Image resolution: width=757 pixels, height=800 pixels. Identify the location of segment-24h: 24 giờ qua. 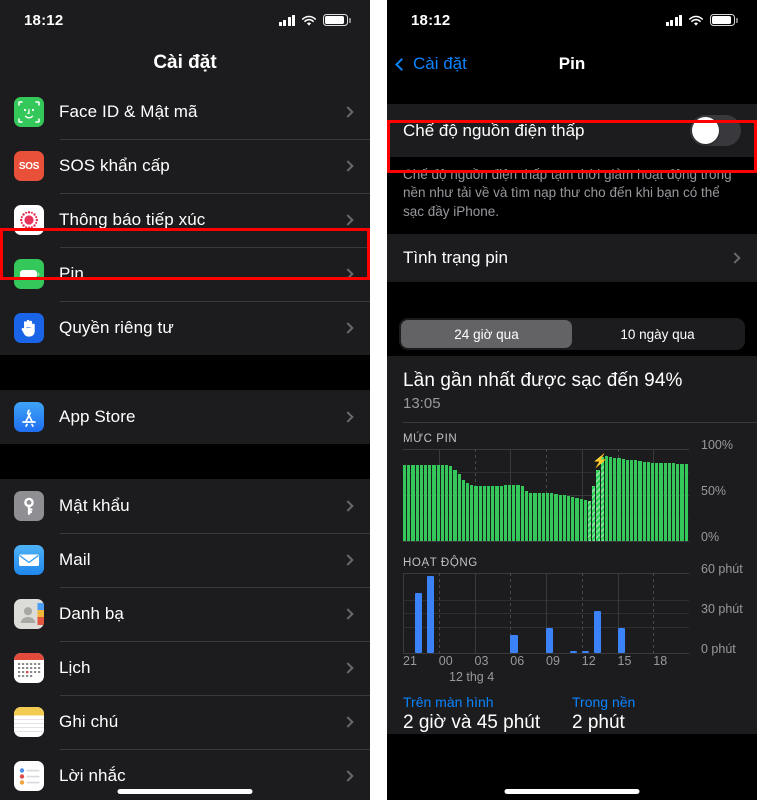
(486, 334).